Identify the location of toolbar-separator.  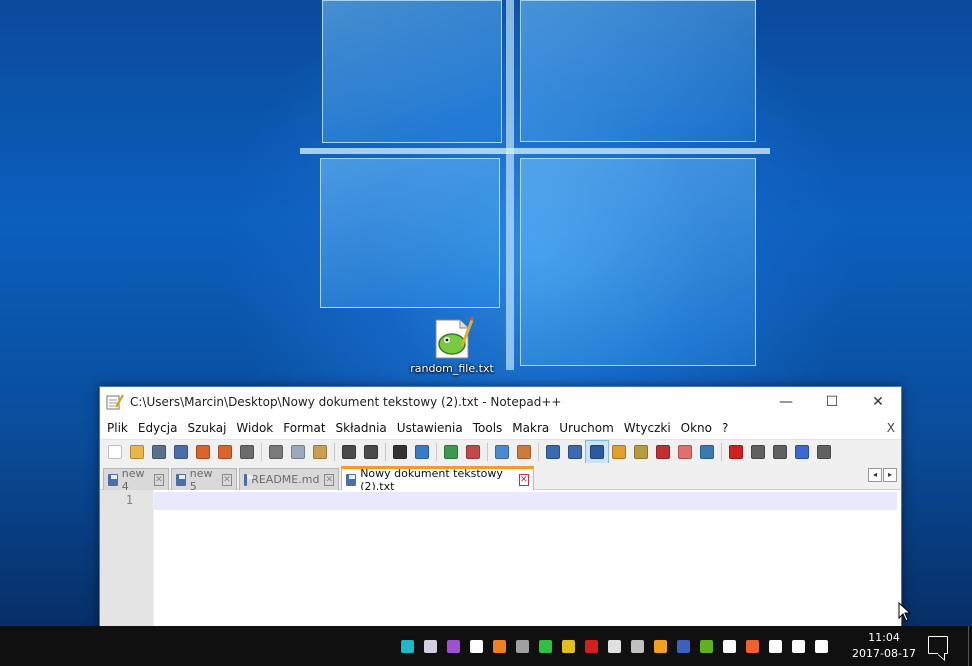
(721, 451).